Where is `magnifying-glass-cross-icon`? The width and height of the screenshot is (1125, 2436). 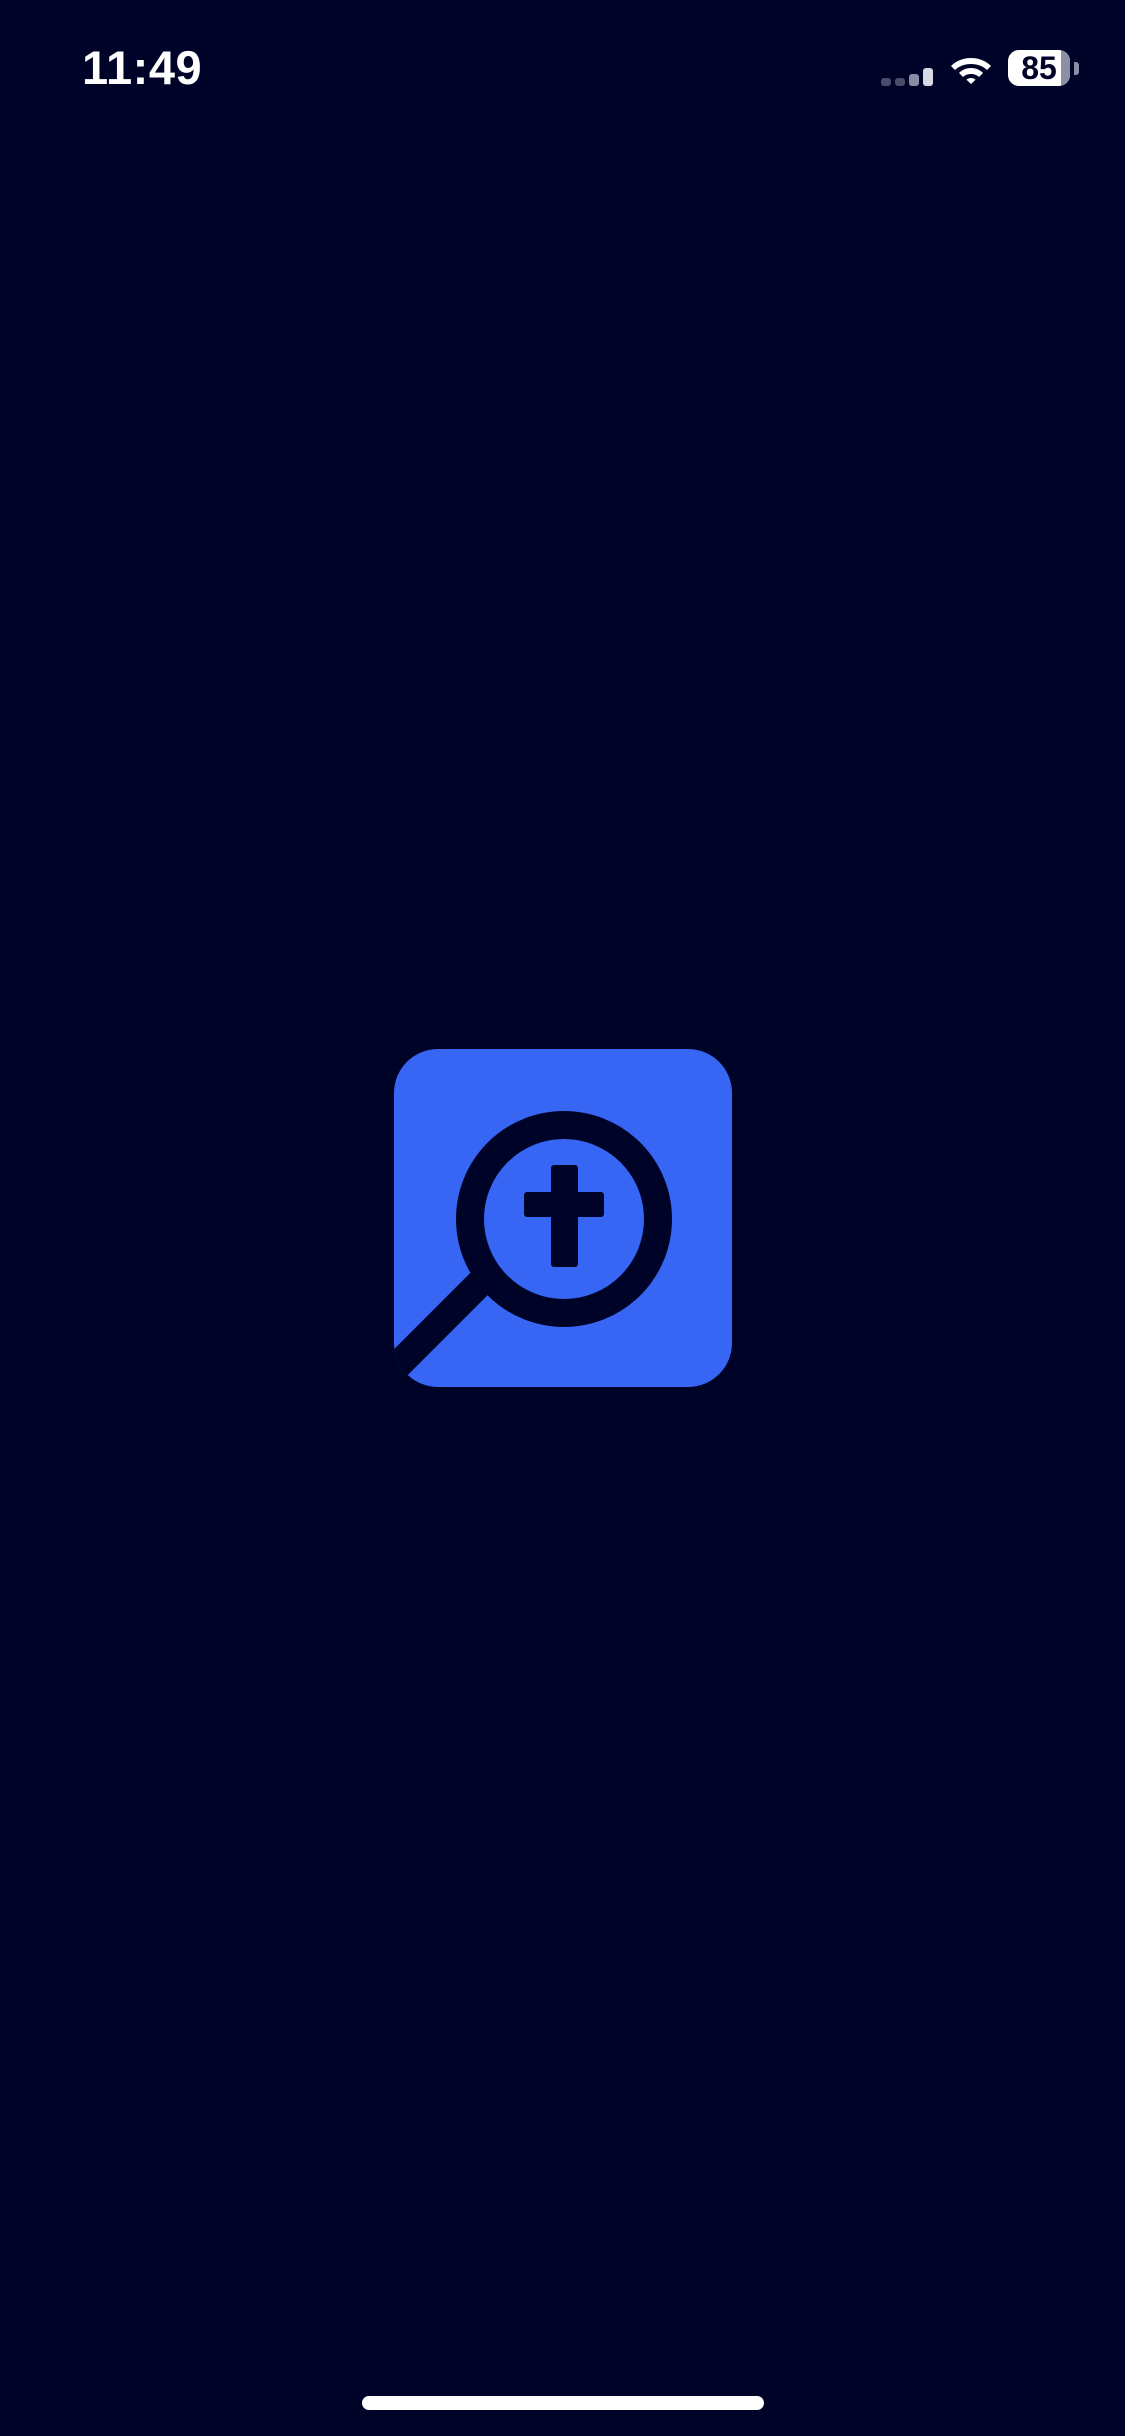
magnifying-glass-cross-icon is located at coordinates (563, 1218).